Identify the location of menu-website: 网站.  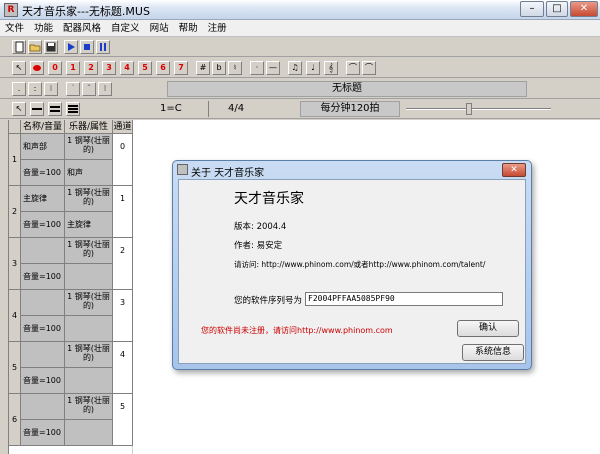
(159, 28).